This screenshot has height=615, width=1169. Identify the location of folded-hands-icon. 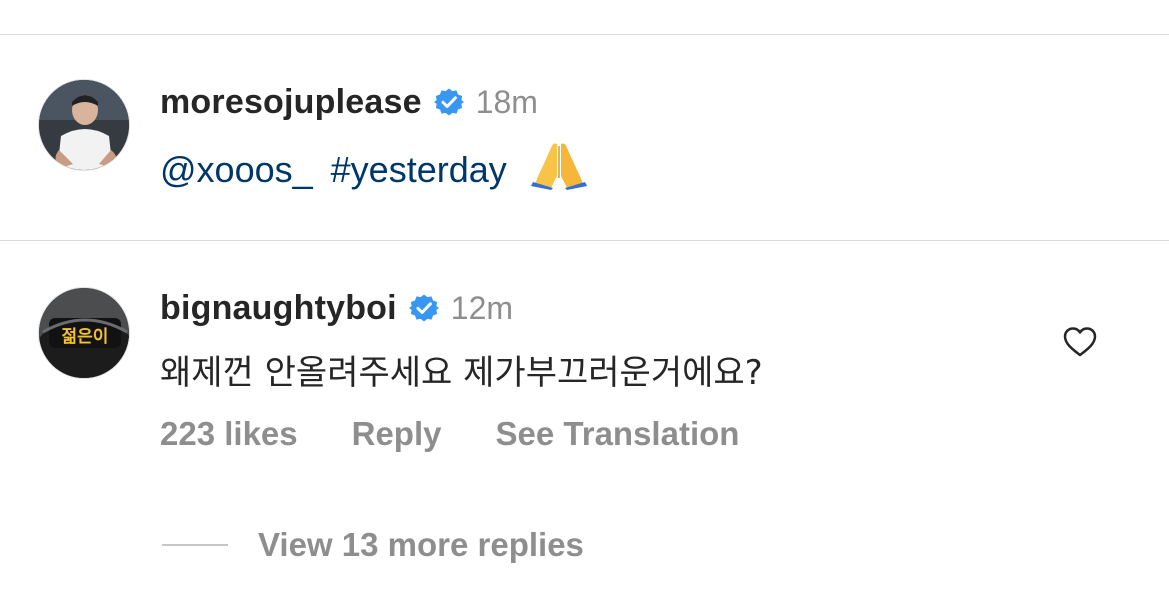
(558, 166).